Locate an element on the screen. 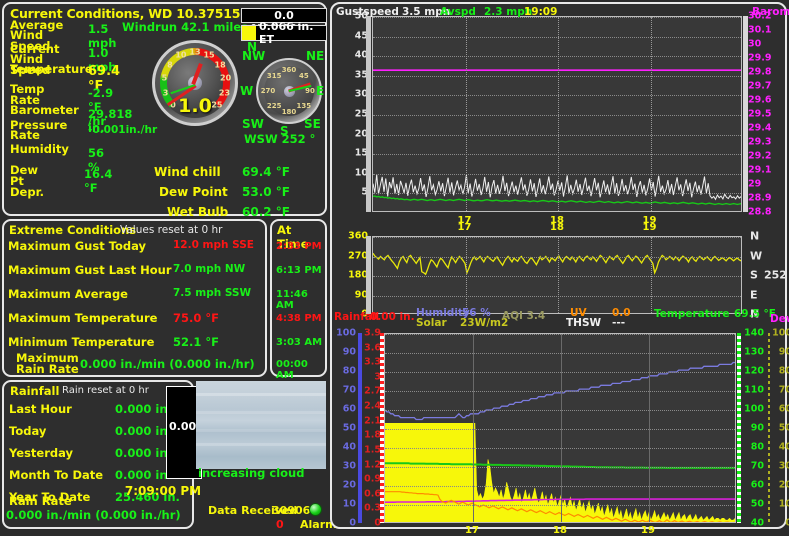 The width and height of the screenshot is (789, 536). y-axis-tick-rain: 0 is located at coordinates (377, 523).